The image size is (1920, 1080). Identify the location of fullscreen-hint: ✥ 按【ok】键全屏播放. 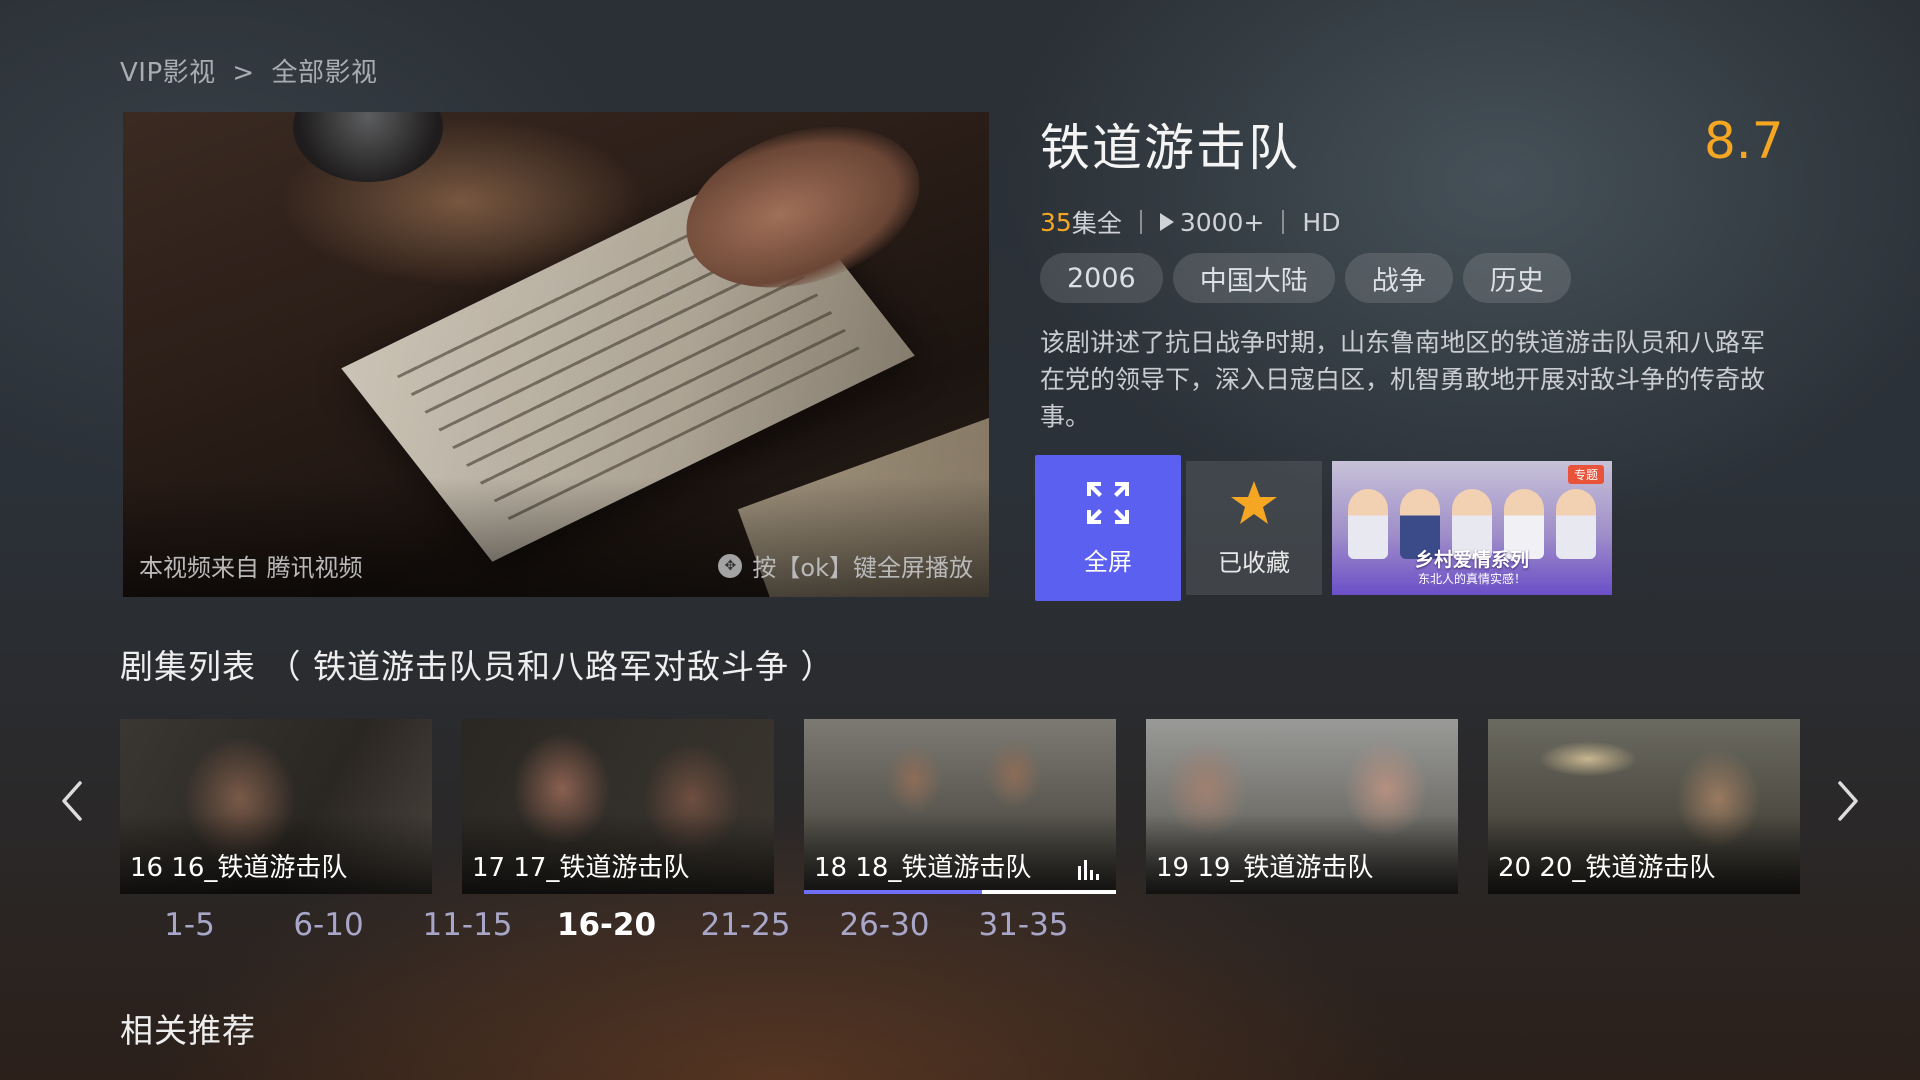
(845, 565).